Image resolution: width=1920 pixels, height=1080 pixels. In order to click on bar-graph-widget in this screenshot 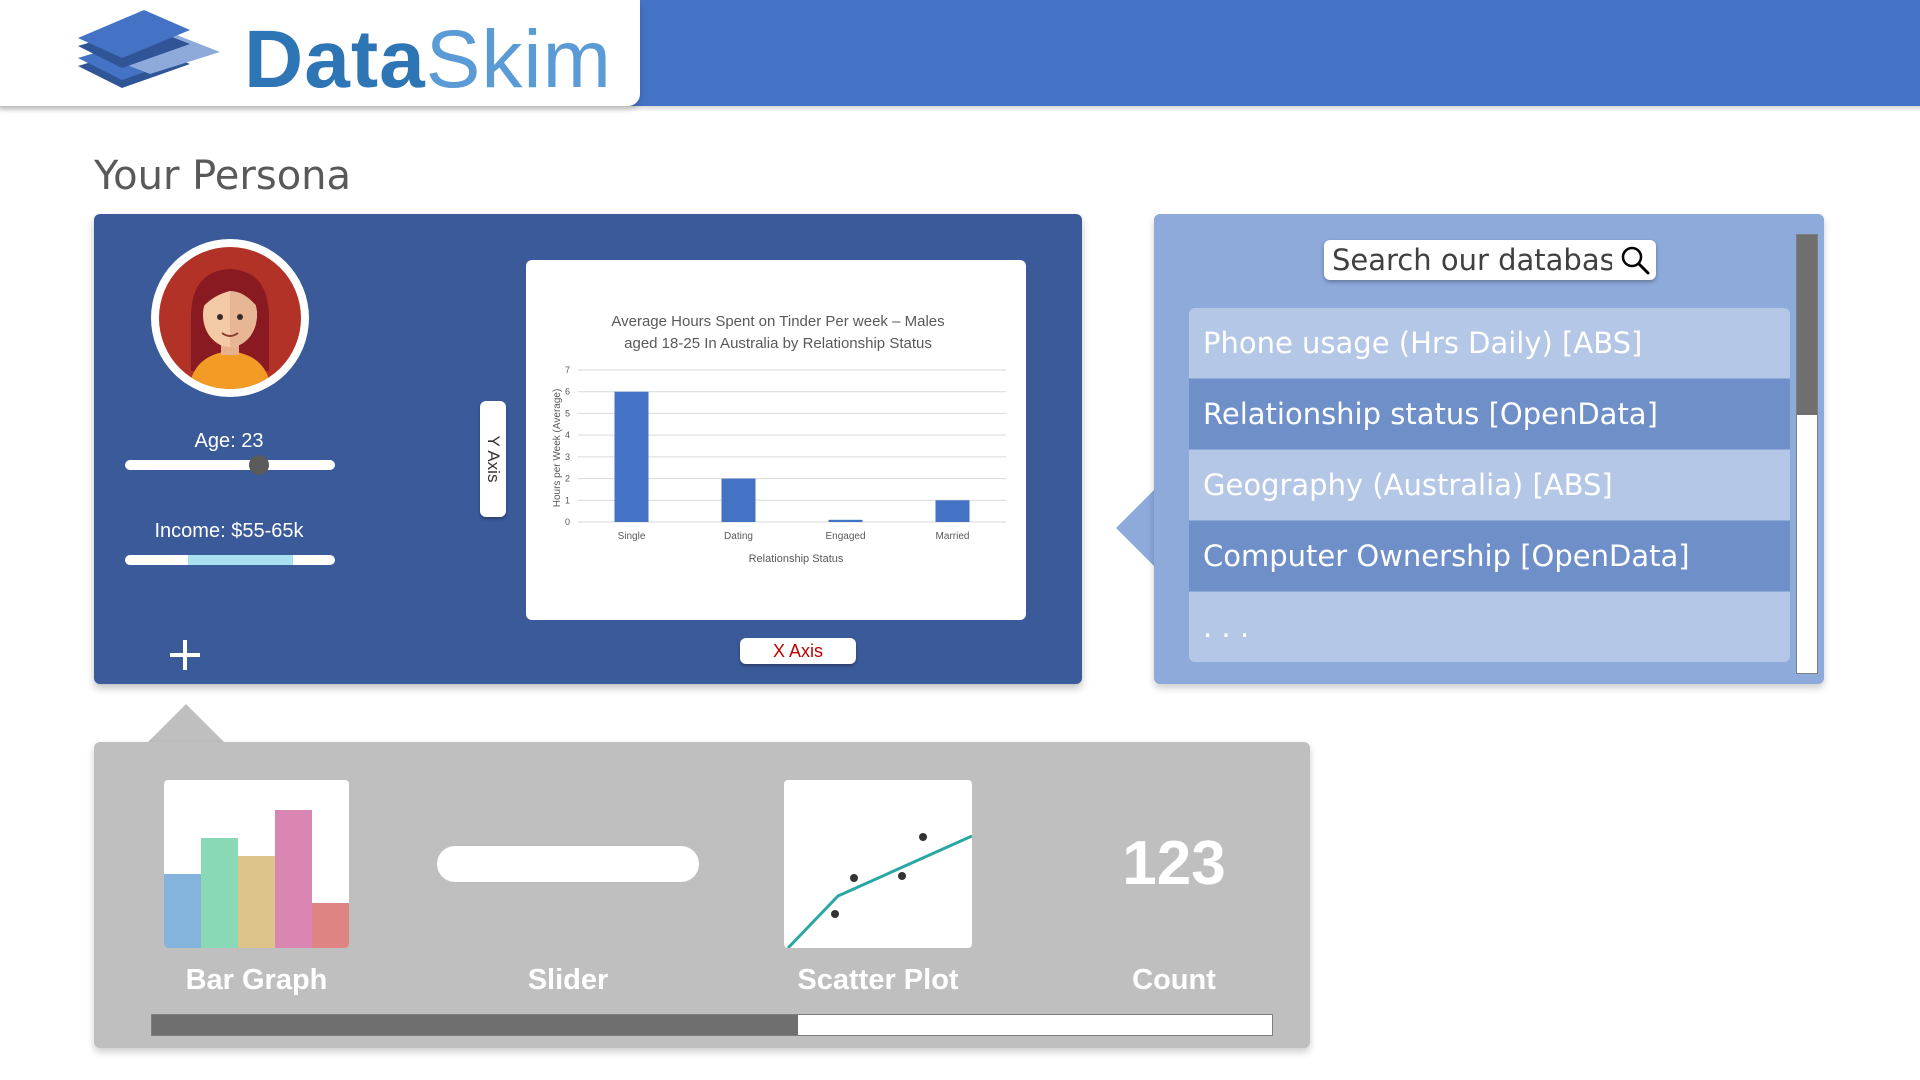, I will do `click(256, 864)`.